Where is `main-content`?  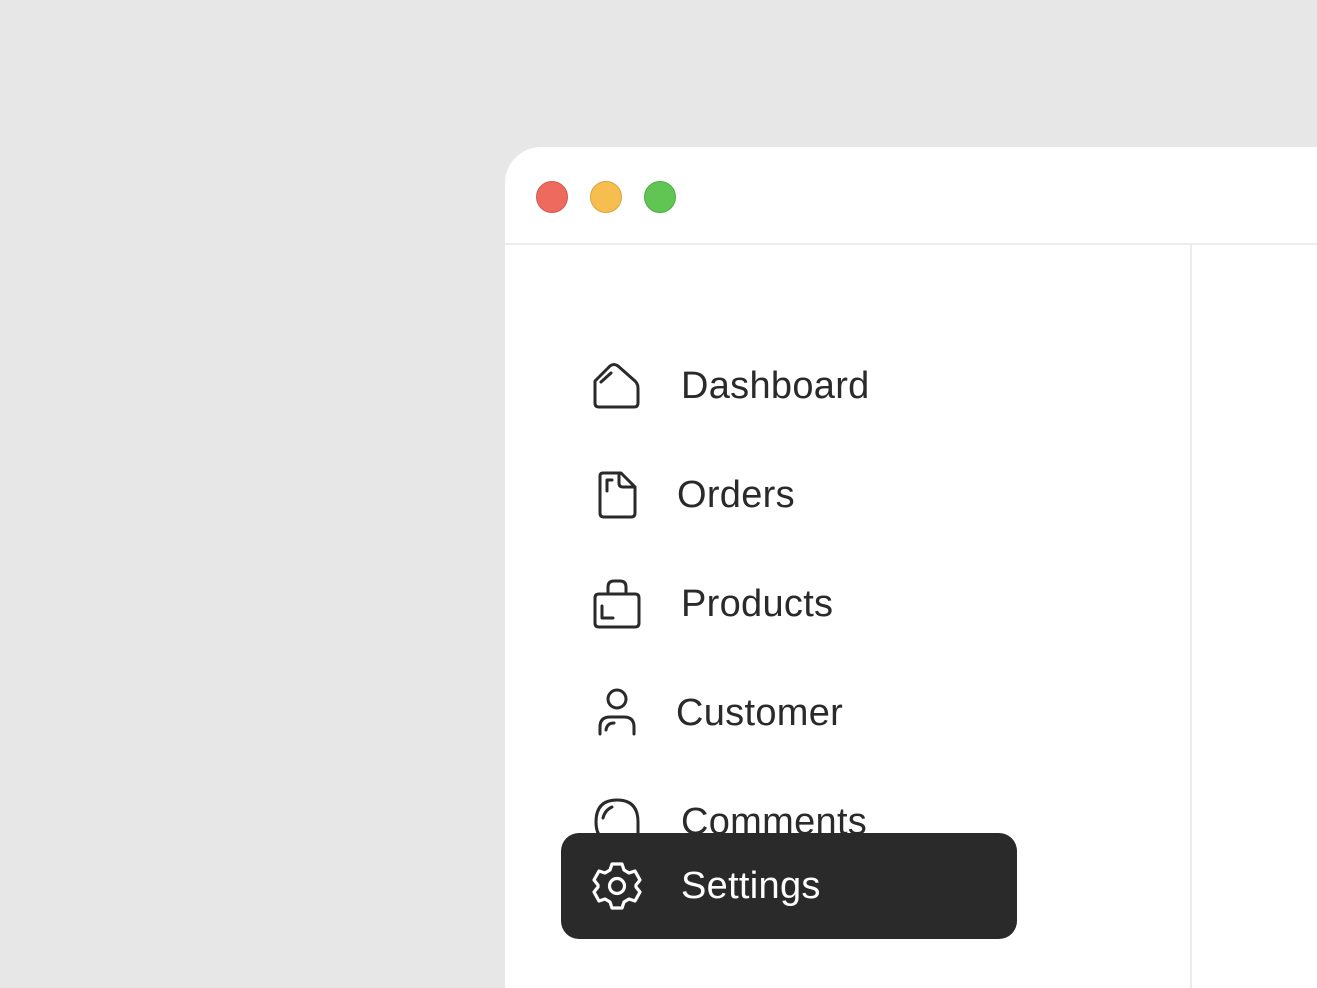
main-content is located at coordinates (1254, 616).